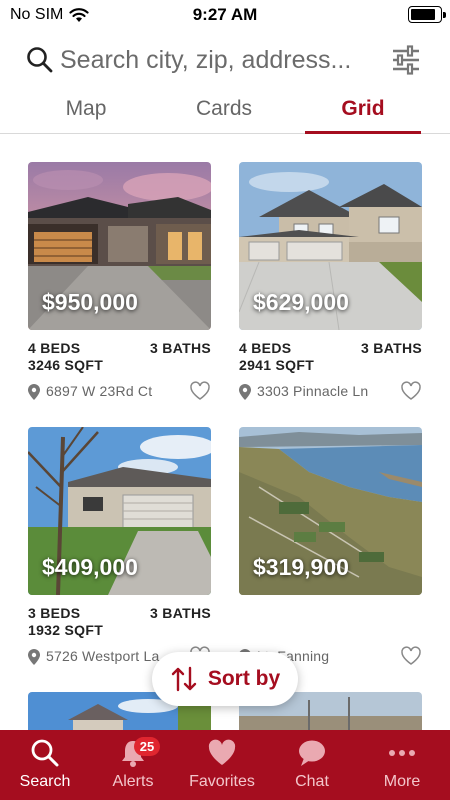 The height and width of the screenshot is (800, 450). I want to click on listing-address-row: 6897 W 23Rd Ct, so click(119, 391).